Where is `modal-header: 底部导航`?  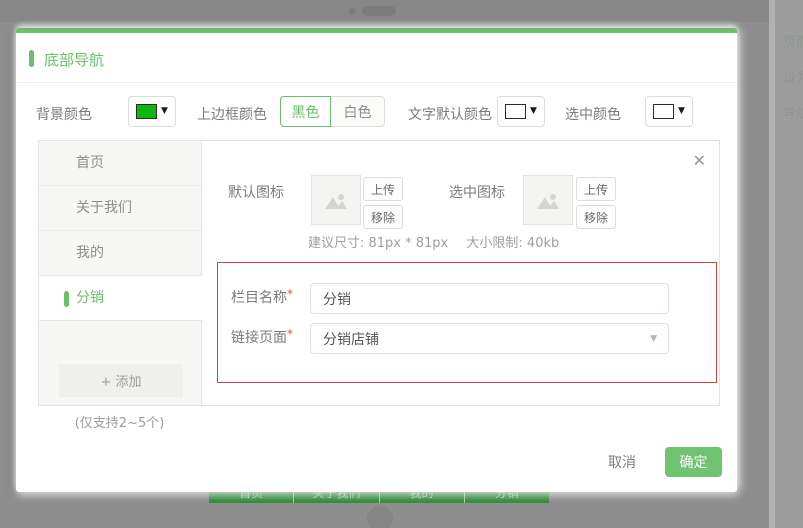 modal-header: 底部导航 is located at coordinates (376, 58).